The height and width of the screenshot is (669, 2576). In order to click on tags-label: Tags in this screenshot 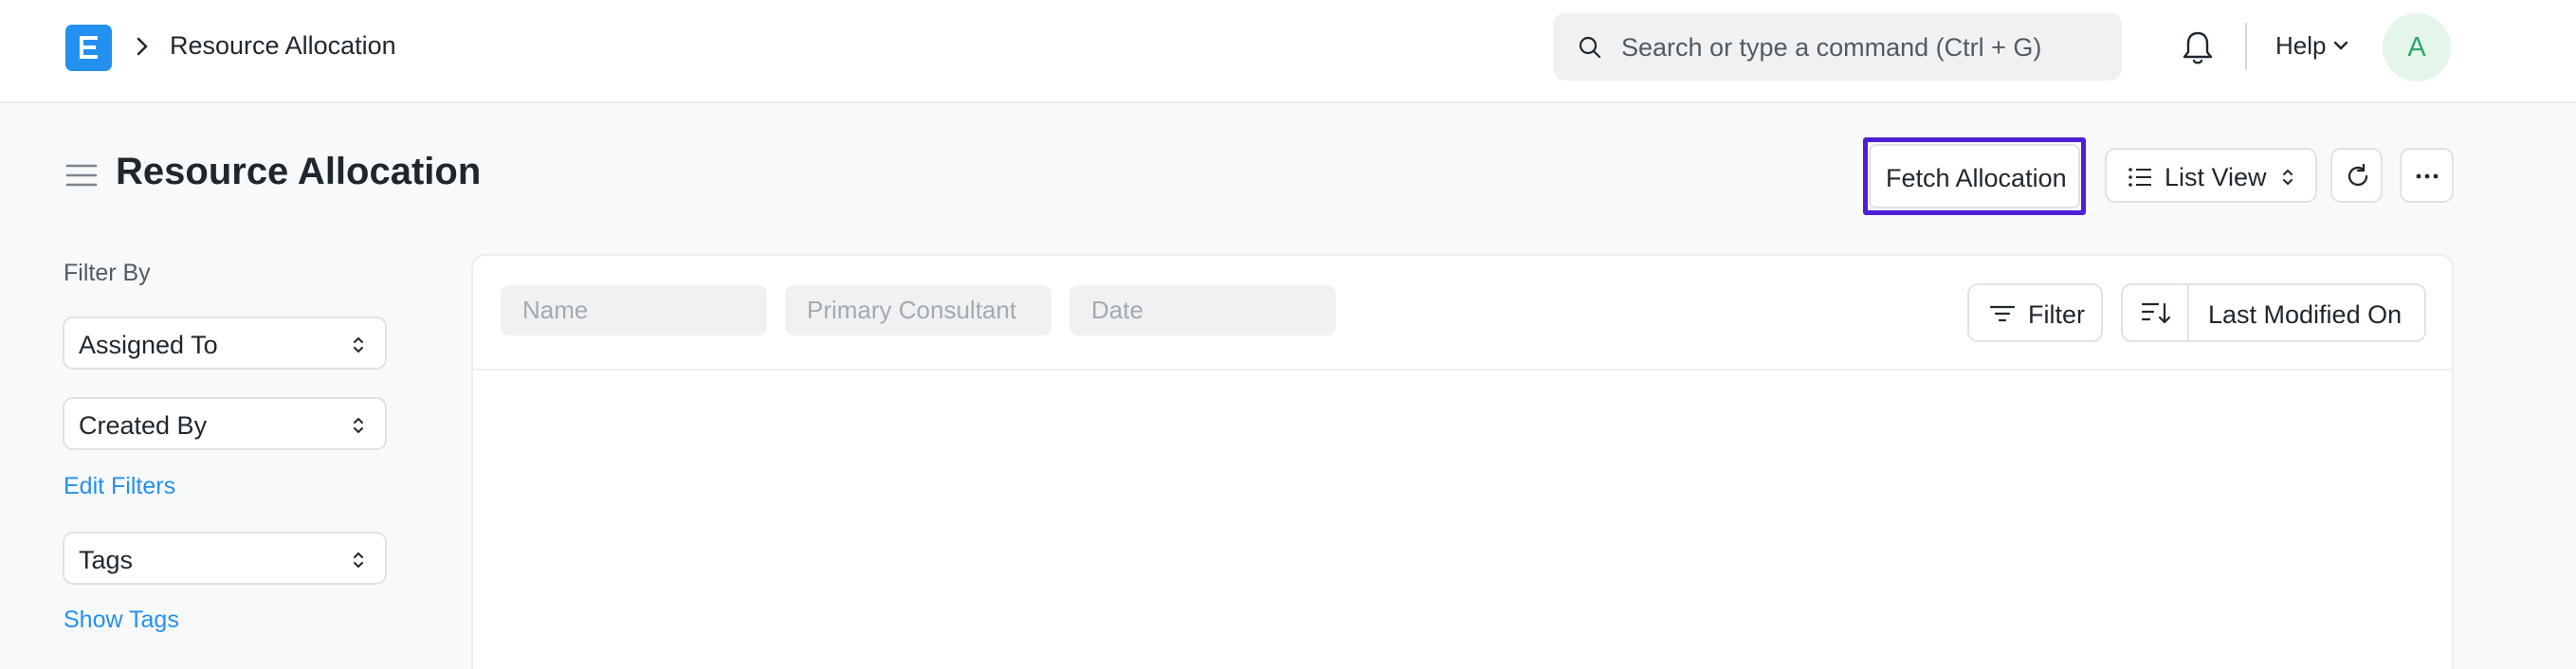, I will do `click(106, 560)`.